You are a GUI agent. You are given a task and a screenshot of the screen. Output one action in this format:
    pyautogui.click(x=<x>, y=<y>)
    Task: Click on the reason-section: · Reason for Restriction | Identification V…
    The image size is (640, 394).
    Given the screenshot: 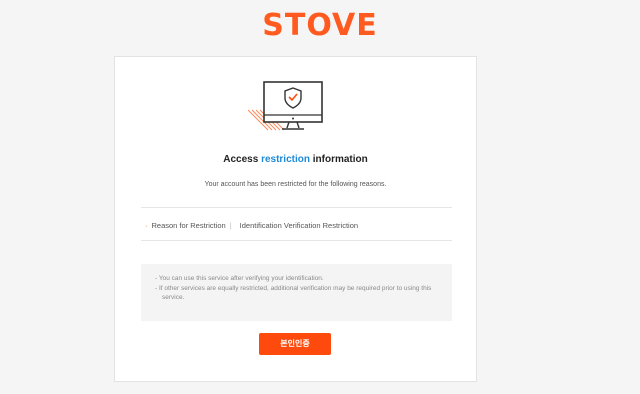 What is the action you would take?
    pyautogui.click(x=296, y=224)
    